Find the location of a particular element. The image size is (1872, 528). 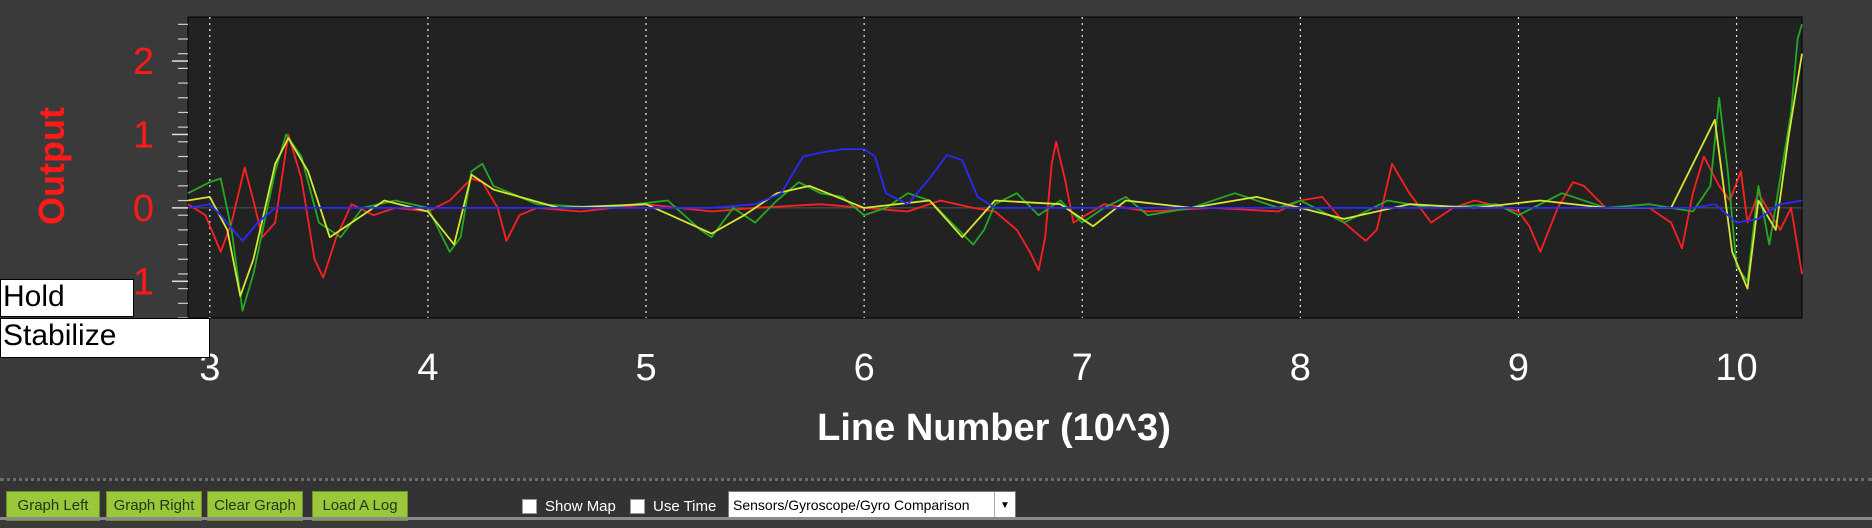

y-tick-label: 1 is located at coordinates (143, 135).